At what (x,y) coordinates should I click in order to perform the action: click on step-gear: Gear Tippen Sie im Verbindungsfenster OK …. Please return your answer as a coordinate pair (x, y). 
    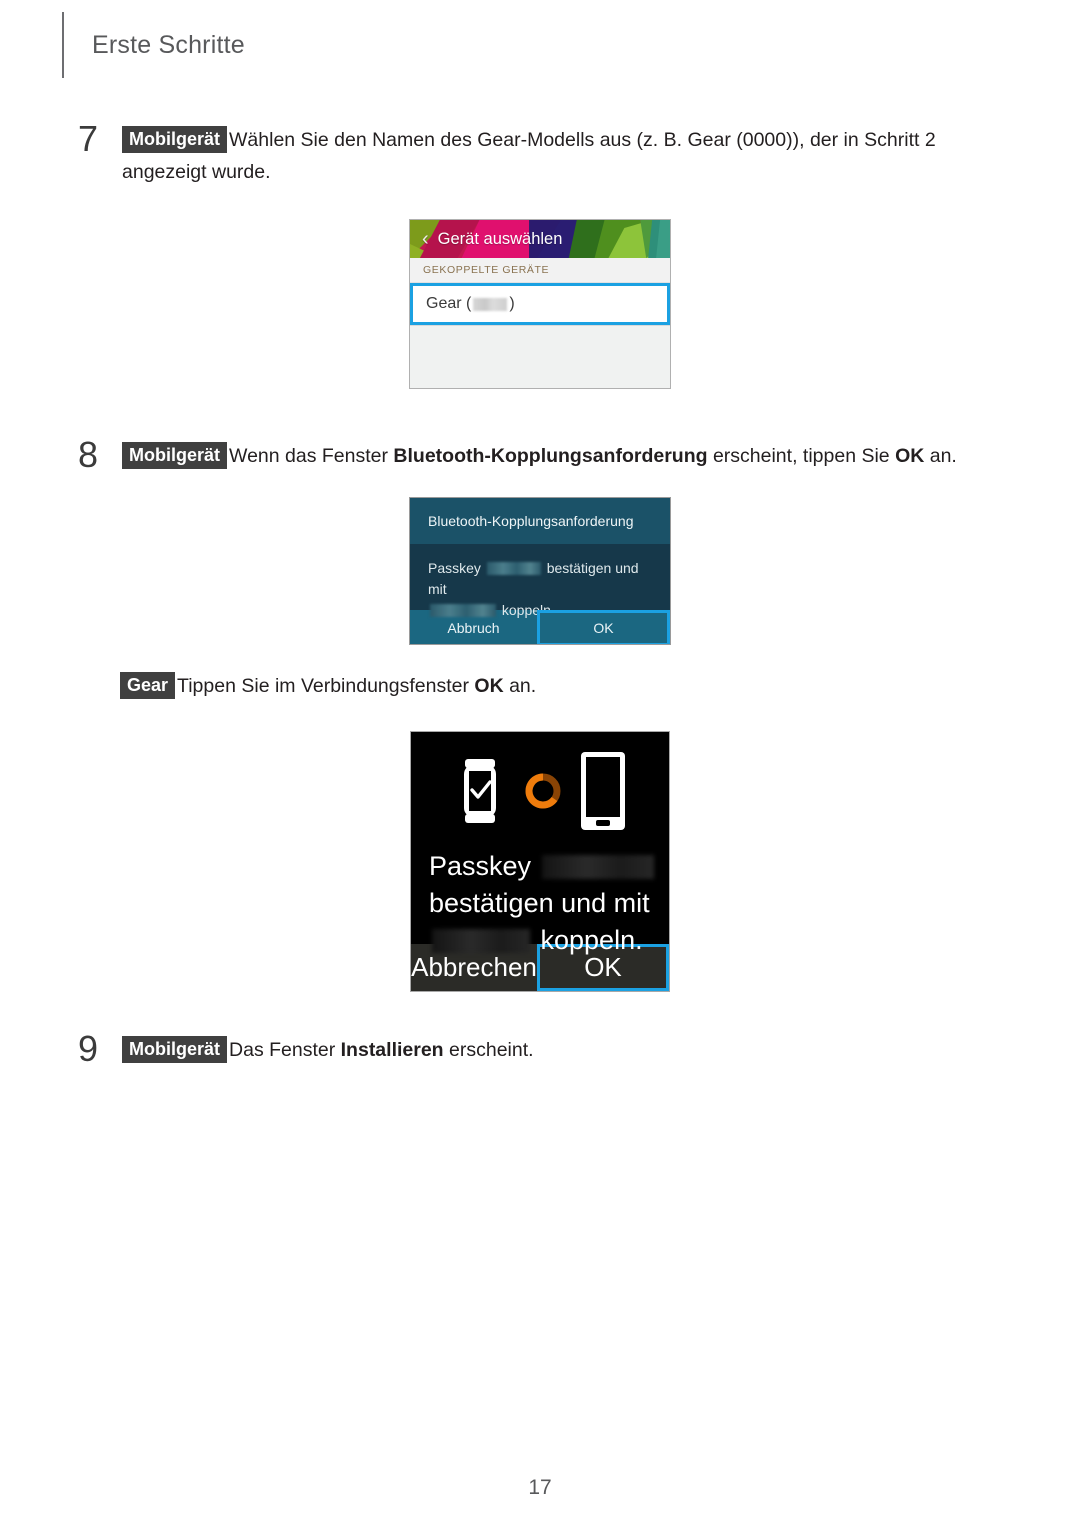
    Looking at the image, I should click on (500, 686).